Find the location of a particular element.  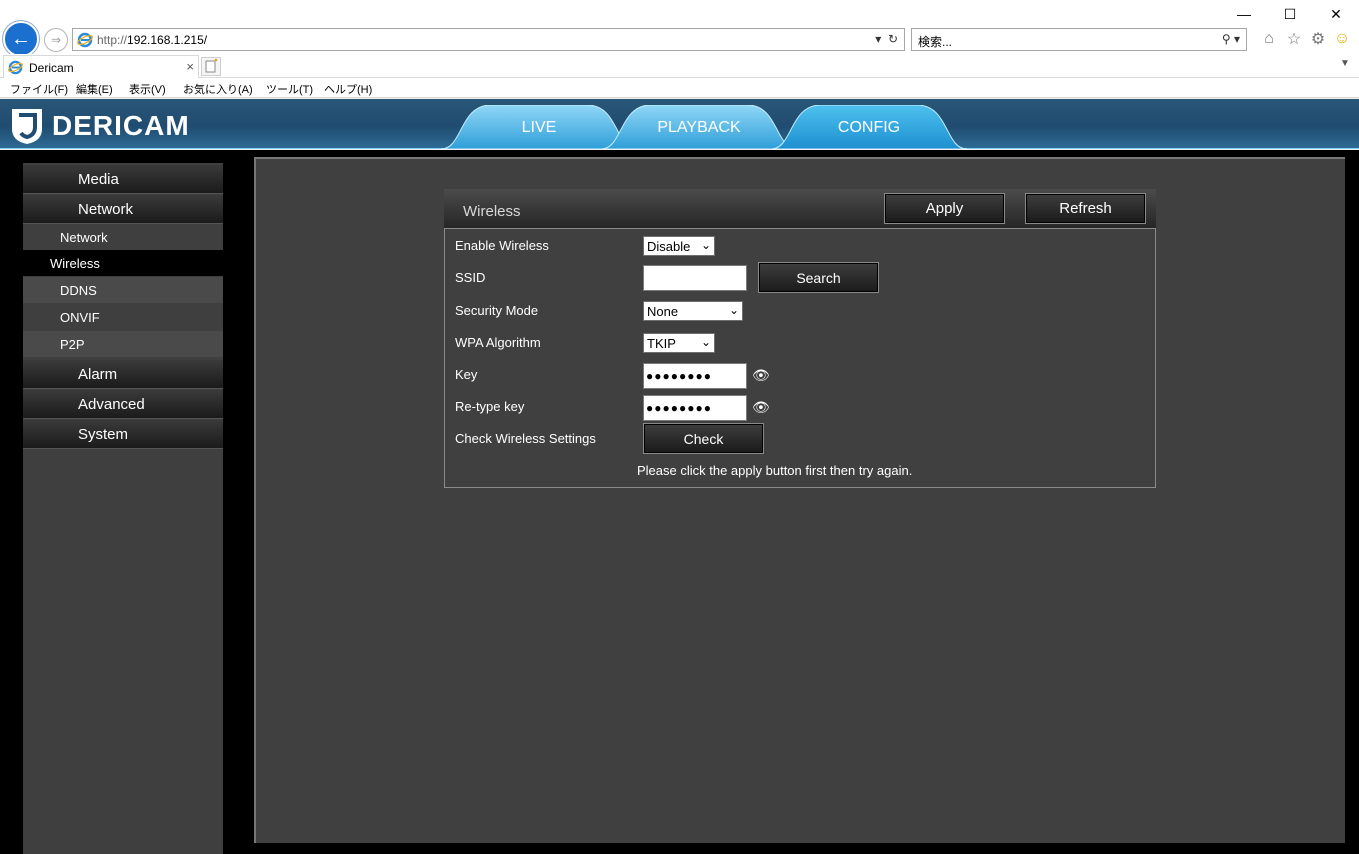

menu-view: 表示(V) is located at coordinates (147, 89).